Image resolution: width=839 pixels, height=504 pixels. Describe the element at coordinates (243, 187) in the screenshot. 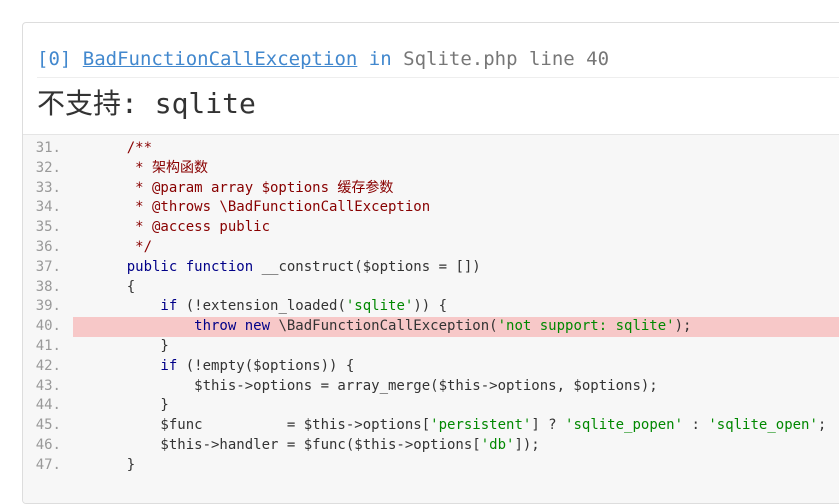

I see `code-token: * @param array $options 缓存参数` at that location.